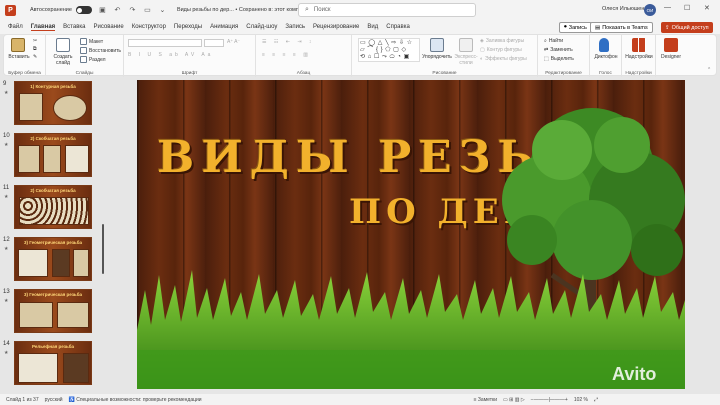 Image resolution: width=720 pixels, height=405 pixels. Describe the element at coordinates (709, 70) in the screenshot. I see `collapse-ribbon-icon: ⌃` at that location.